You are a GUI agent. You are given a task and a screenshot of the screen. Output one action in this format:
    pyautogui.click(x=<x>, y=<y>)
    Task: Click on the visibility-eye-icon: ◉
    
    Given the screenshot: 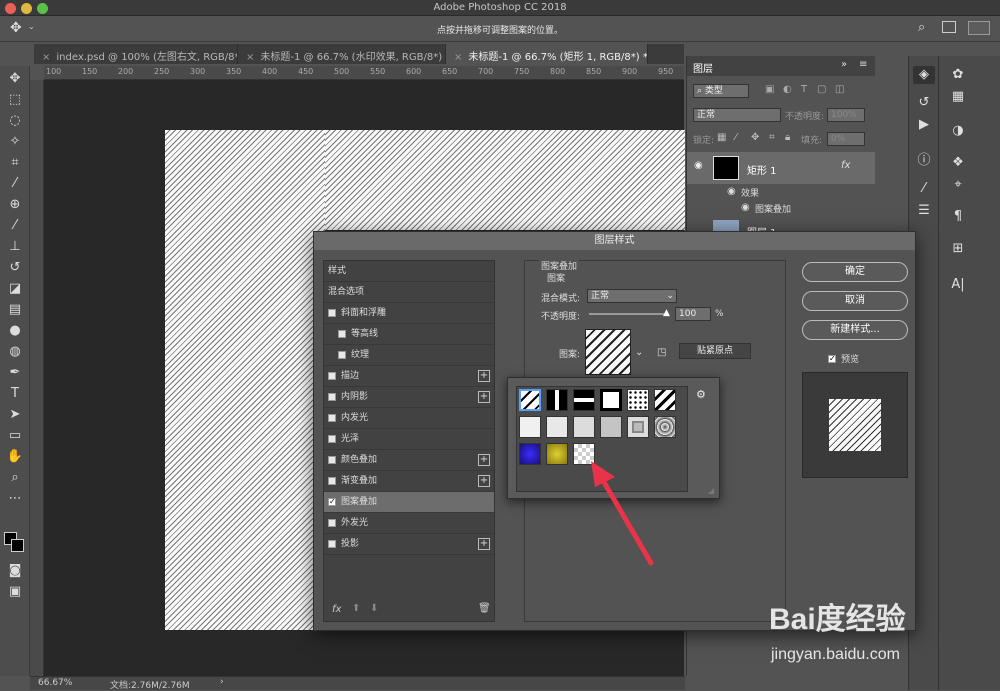 What is the action you would take?
    pyautogui.click(x=698, y=165)
    